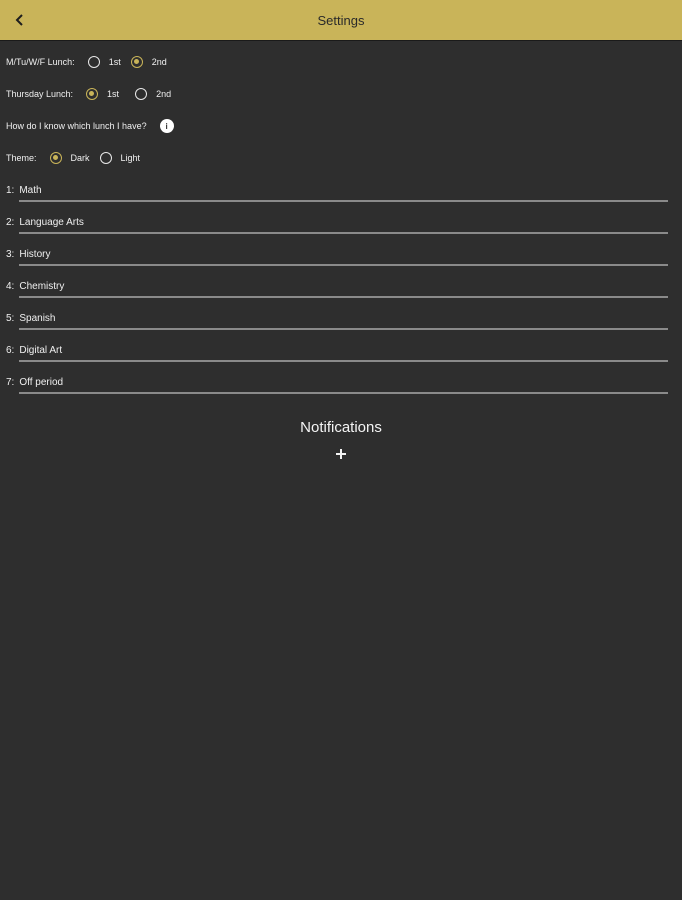  I want to click on plus-icon, so click(341, 454).